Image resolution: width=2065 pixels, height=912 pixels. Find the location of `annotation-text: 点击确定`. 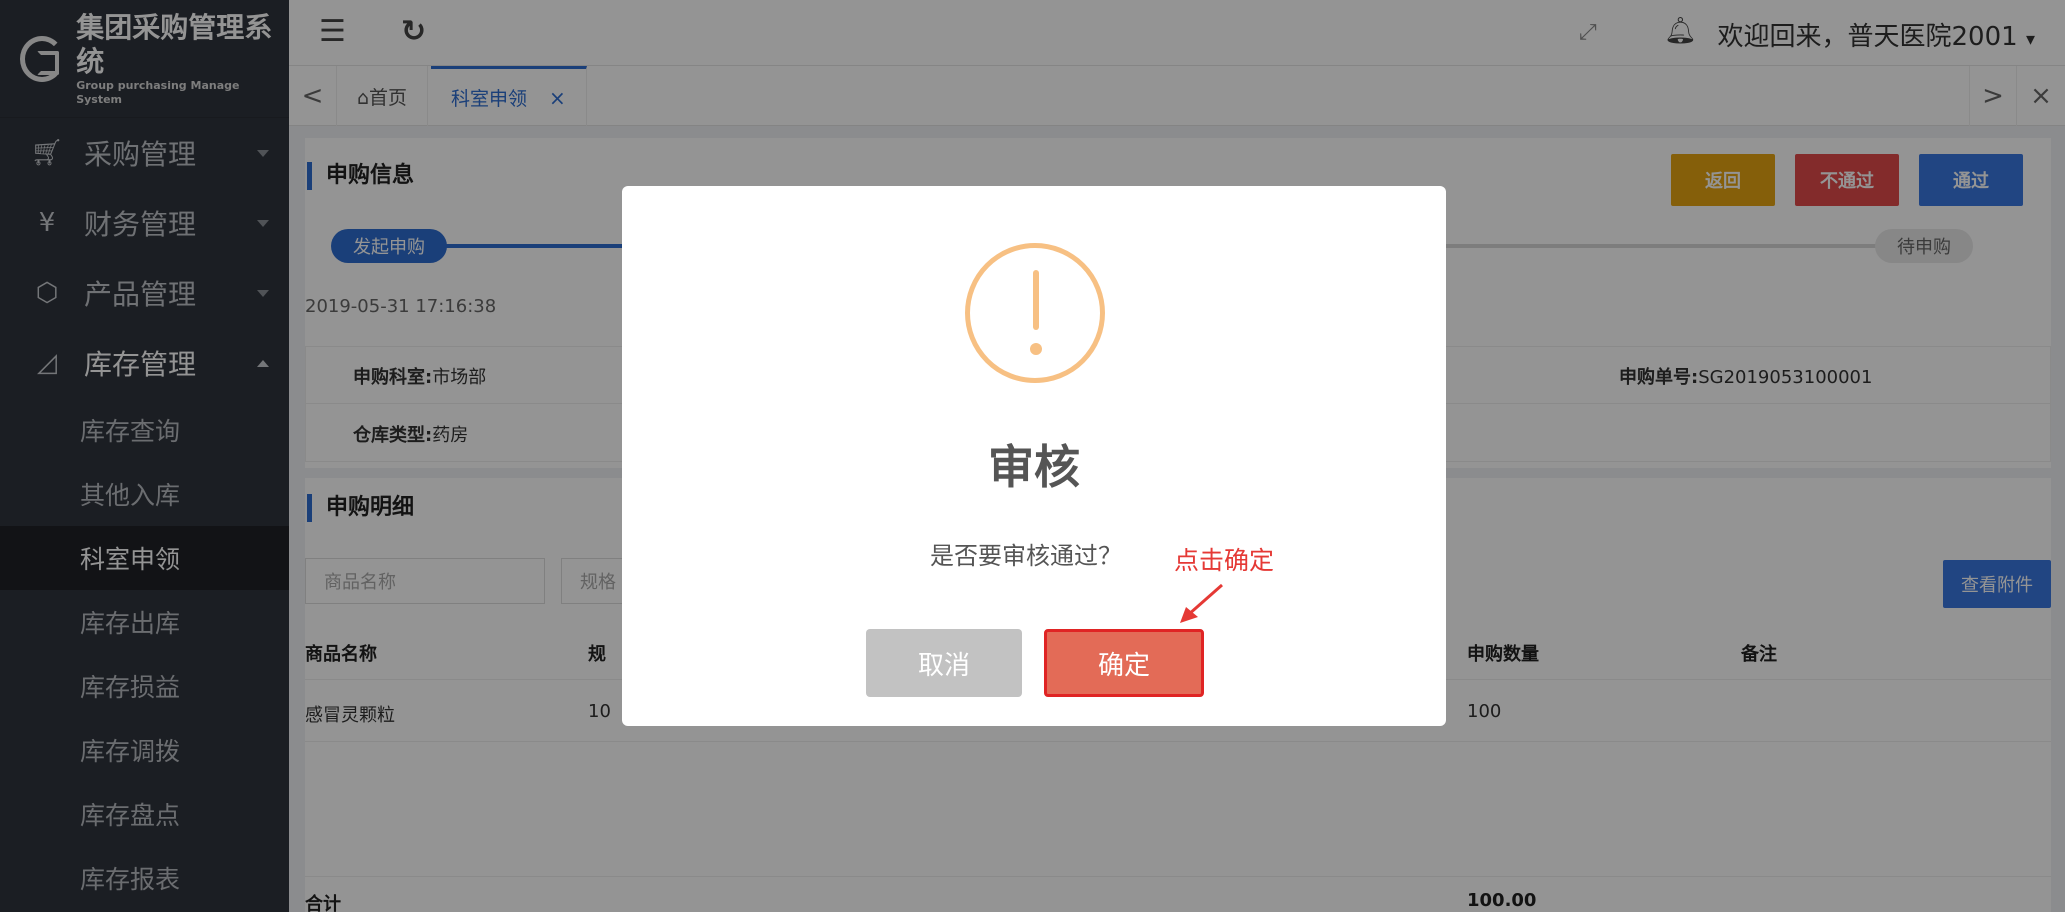

annotation-text: 点击确定 is located at coordinates (1224, 560).